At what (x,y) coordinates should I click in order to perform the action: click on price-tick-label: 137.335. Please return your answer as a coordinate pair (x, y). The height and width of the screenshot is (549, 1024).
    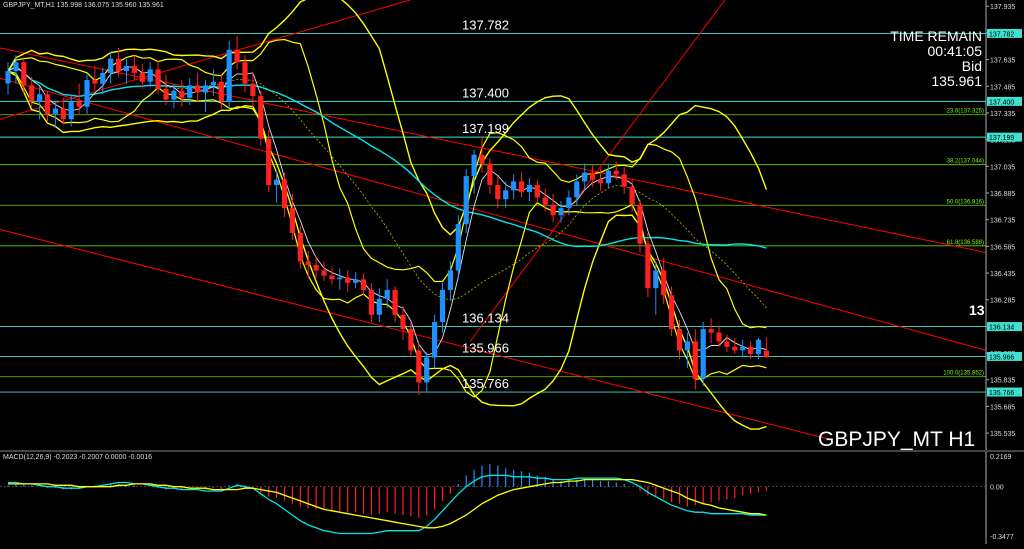
    Looking at the image, I should click on (1002, 114).